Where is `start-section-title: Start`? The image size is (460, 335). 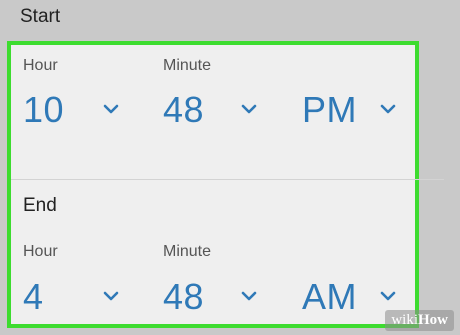 start-section-title: Start is located at coordinates (40, 16).